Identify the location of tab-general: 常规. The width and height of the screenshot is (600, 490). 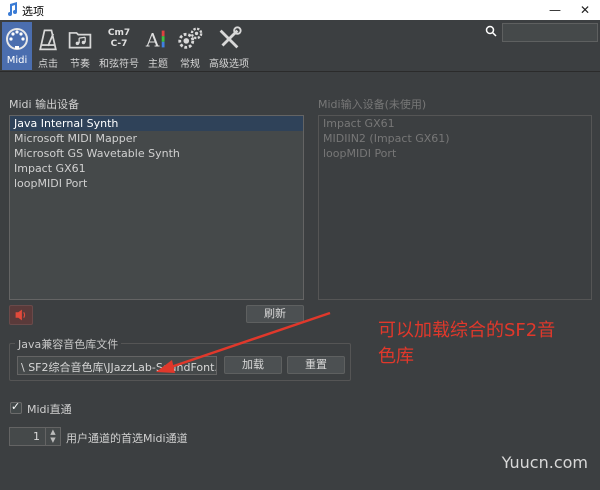
(190, 46).